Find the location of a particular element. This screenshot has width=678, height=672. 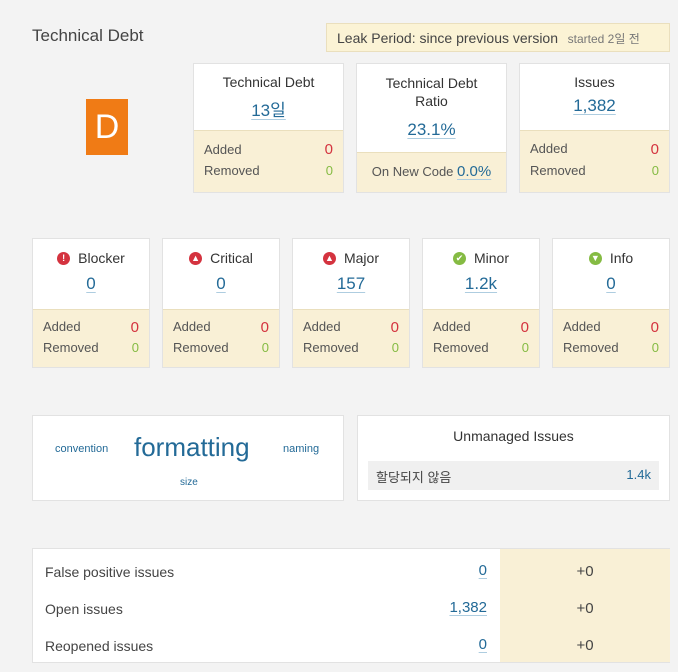

blocker-icon: ! is located at coordinates (64, 258).